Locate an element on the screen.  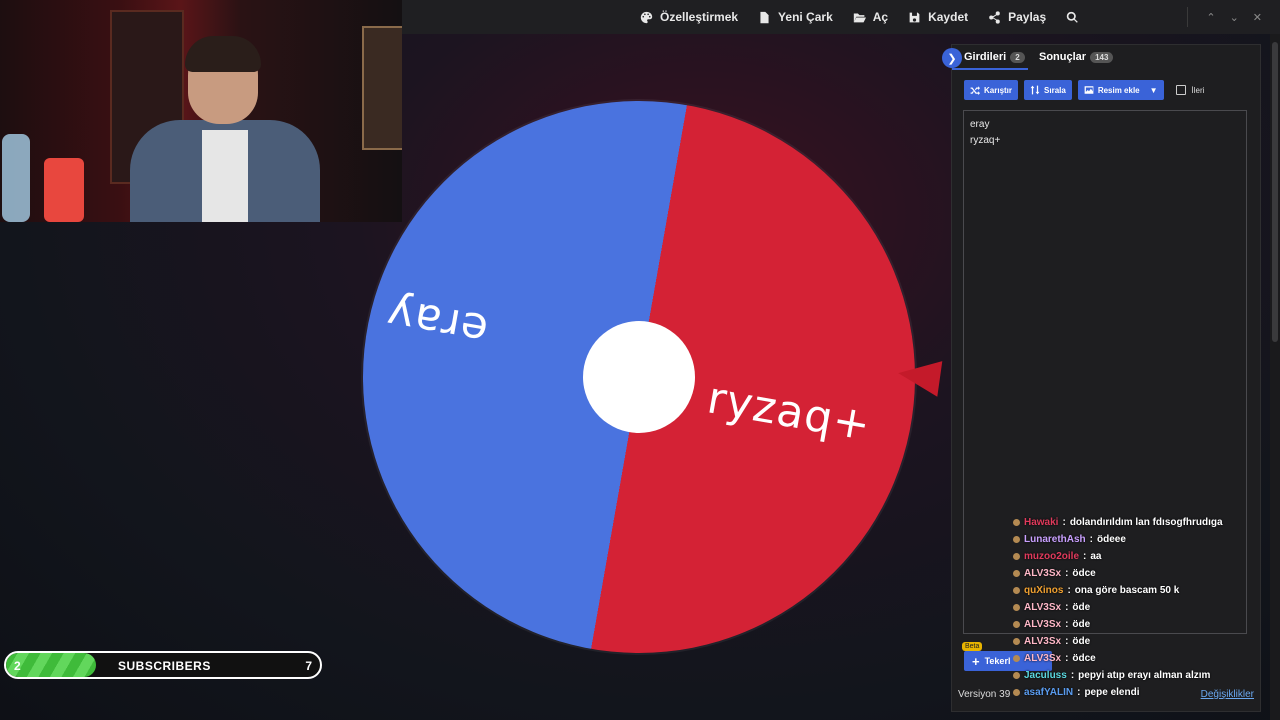
checkbox-box is located at coordinates (1180, 90).